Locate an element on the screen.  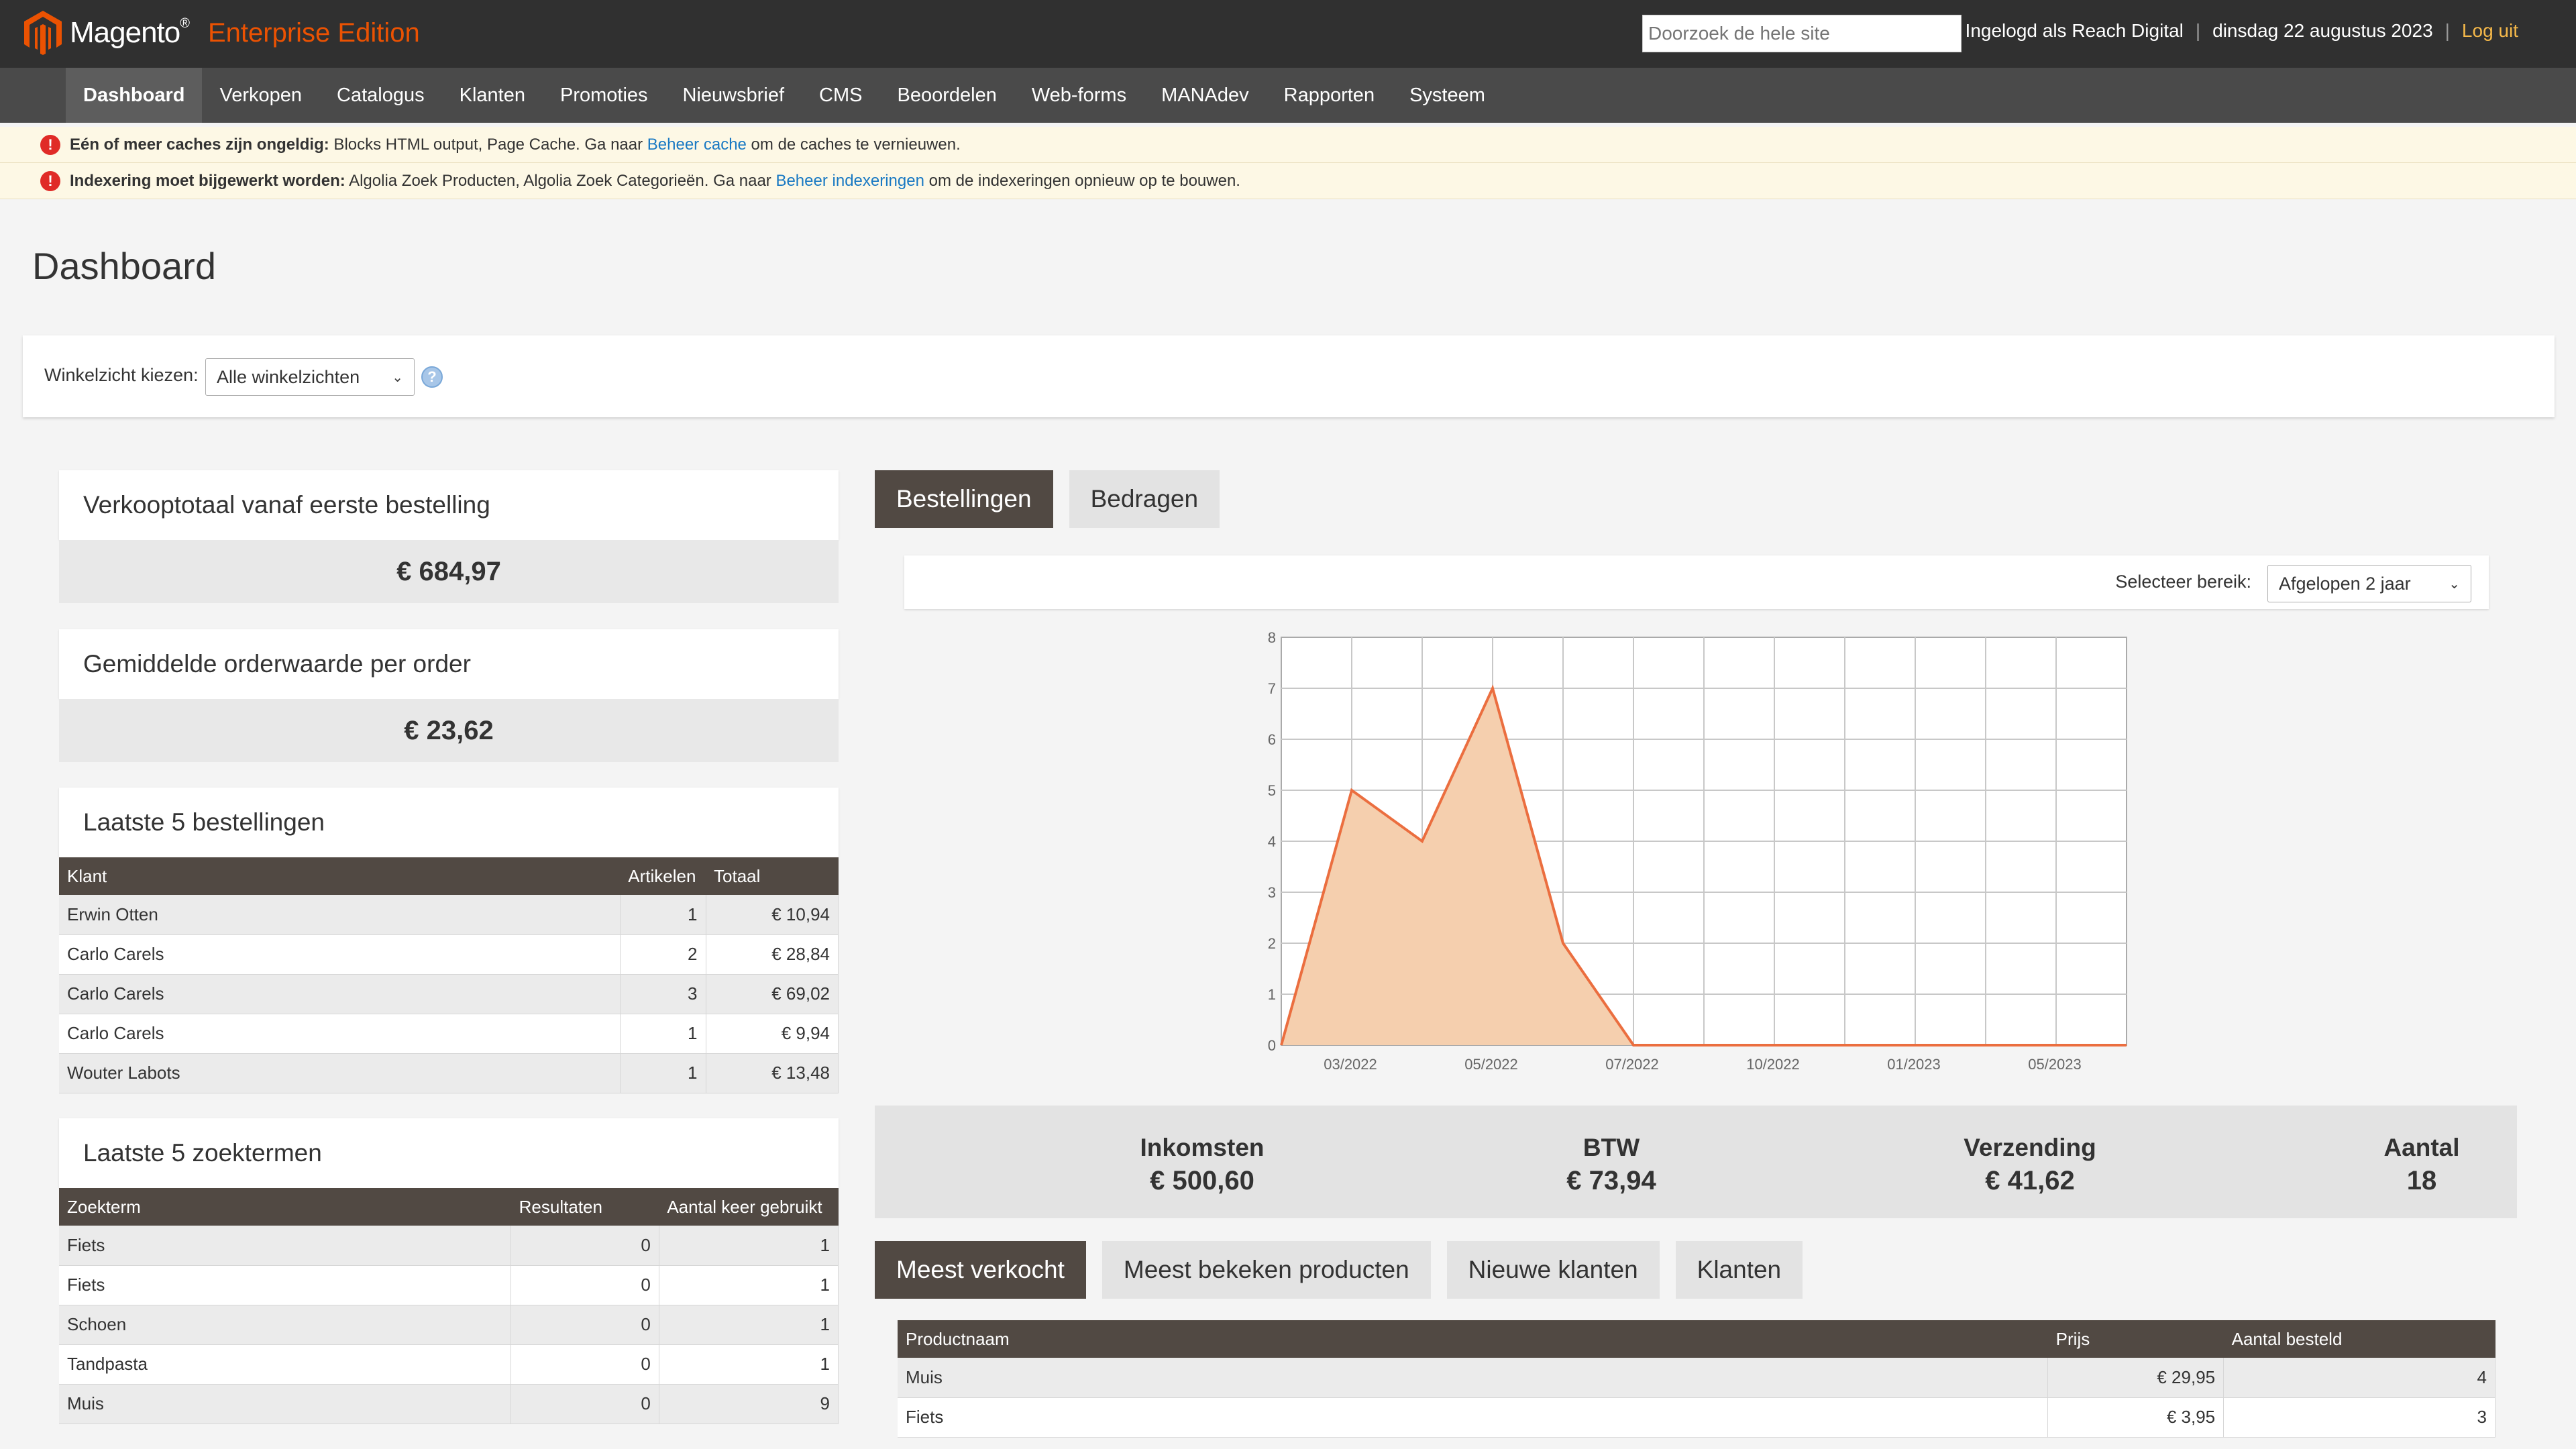
customer-name: Carlo Carels is located at coordinates (340, 1034).